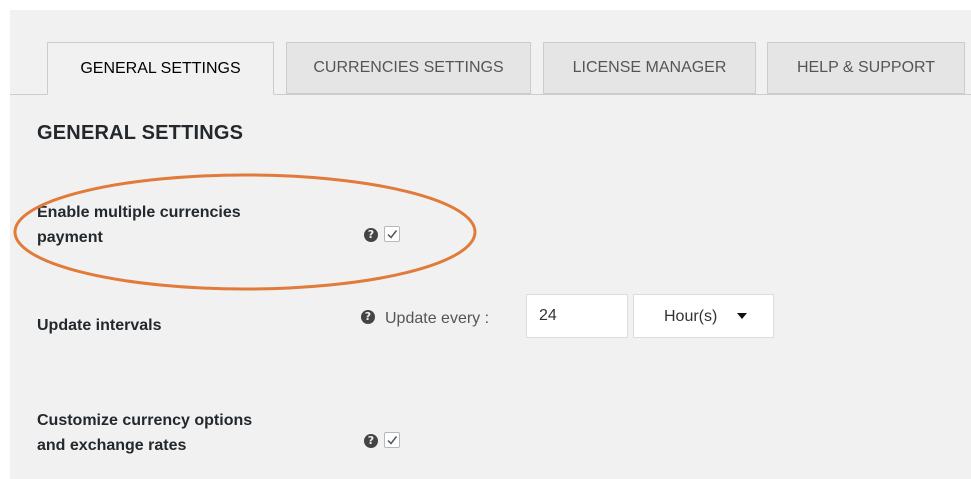 This screenshot has width=971, height=479. Describe the element at coordinates (70, 237) in the screenshot. I see `multi-currency-label-line2: payment` at that location.